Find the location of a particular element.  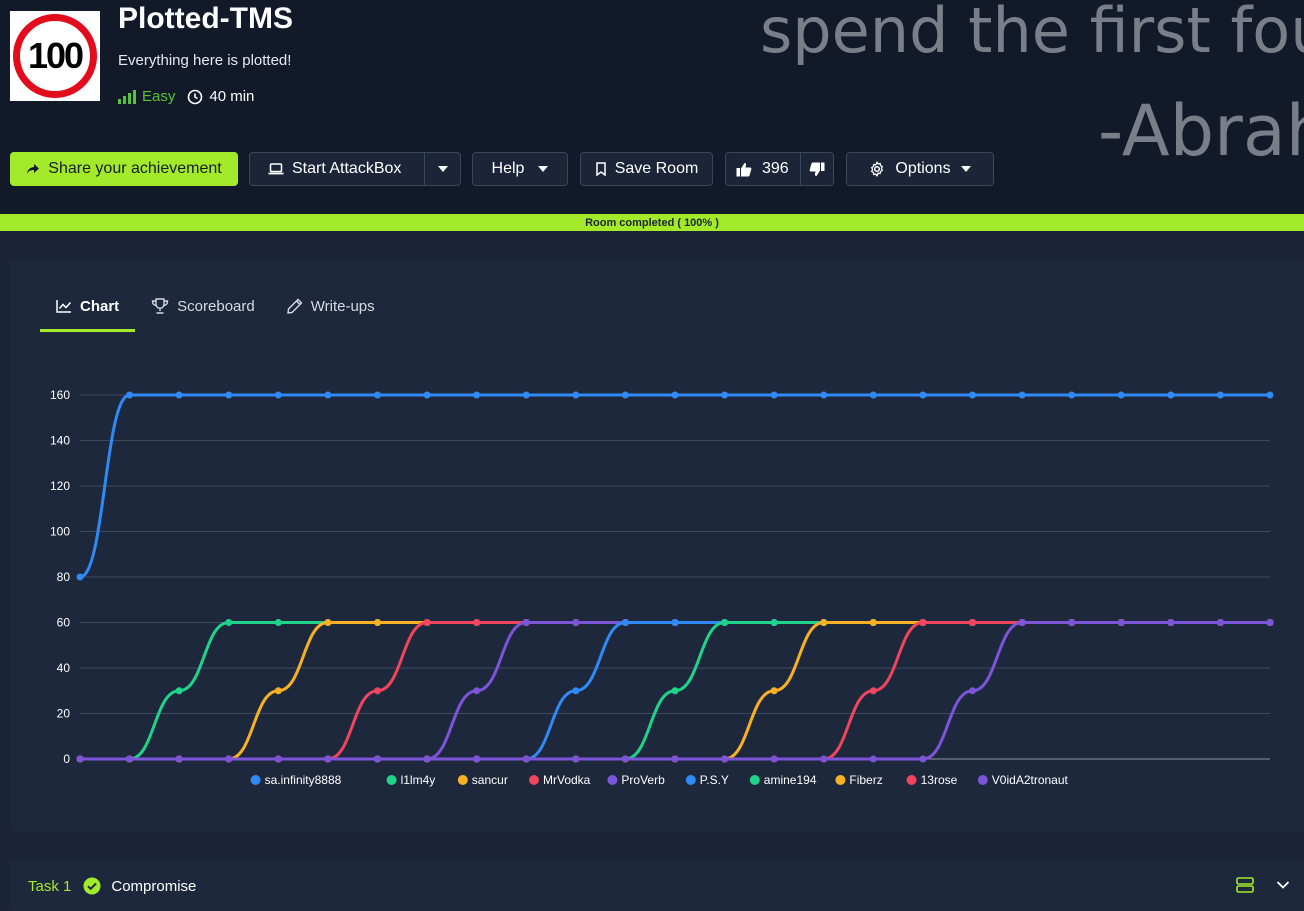

task-row: Task 1 Compromise is located at coordinates (657, 886).